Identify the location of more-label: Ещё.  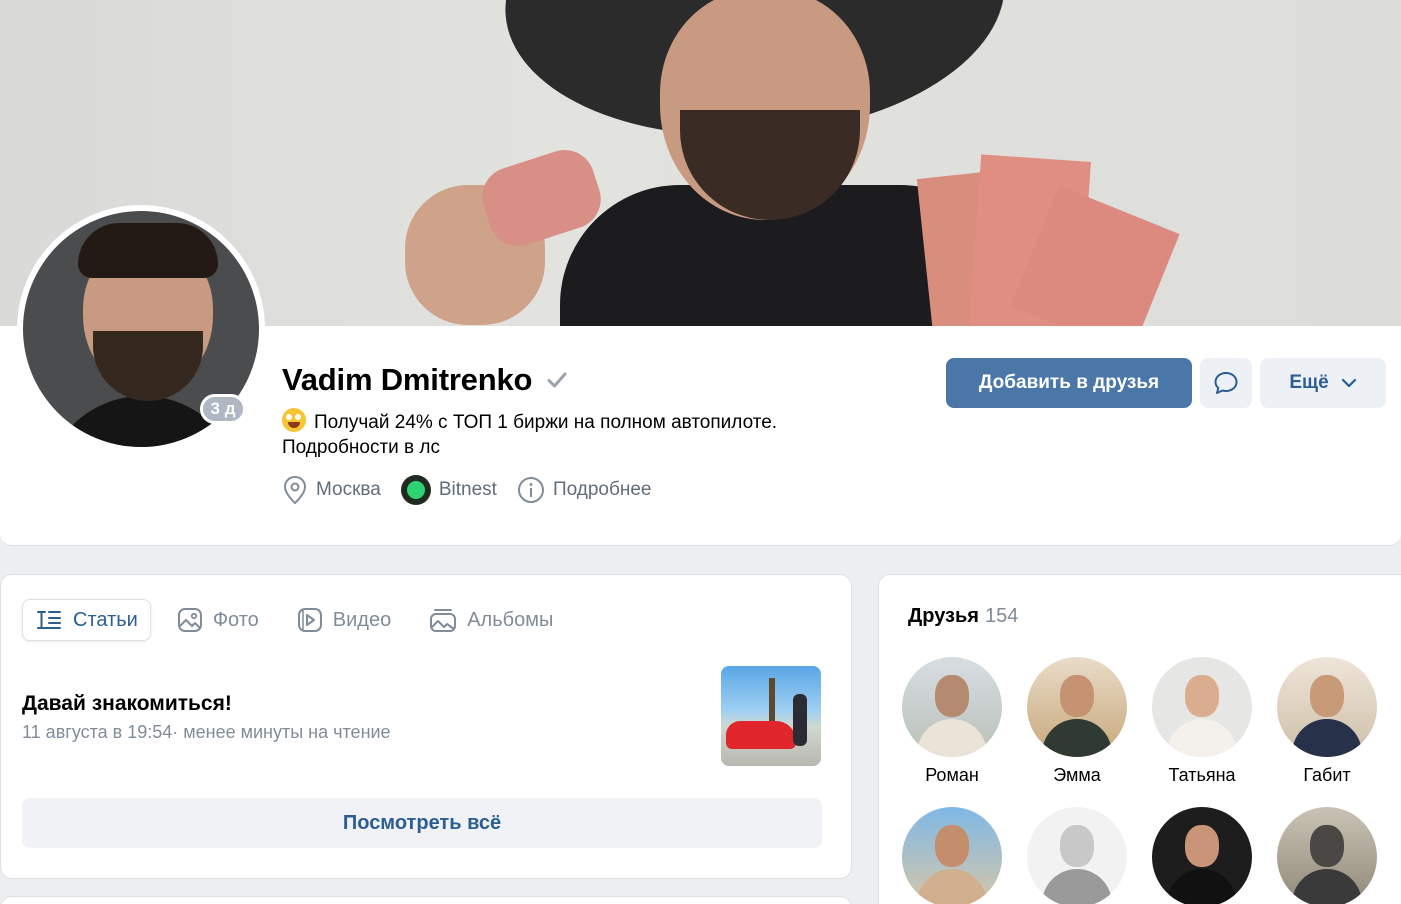
(1309, 382).